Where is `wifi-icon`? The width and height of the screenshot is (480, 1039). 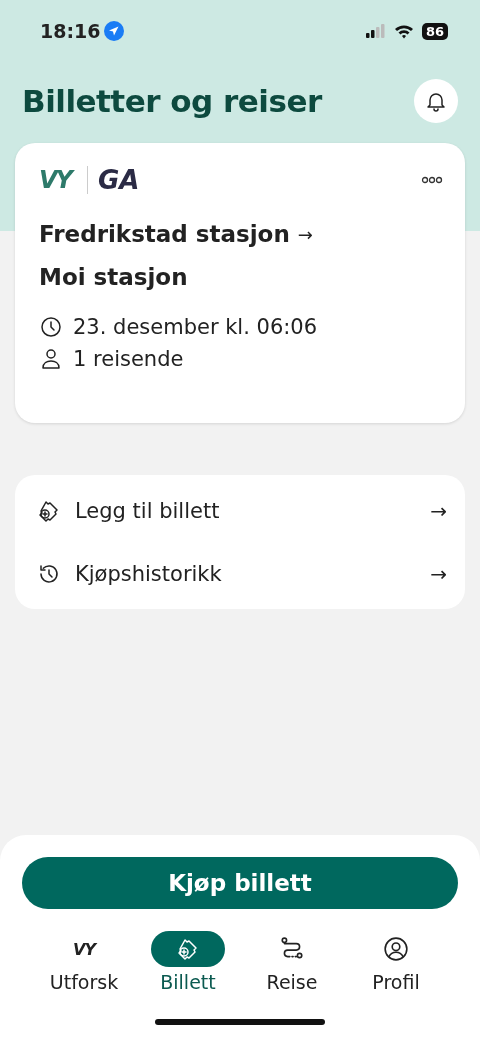
wifi-icon is located at coordinates (403, 31).